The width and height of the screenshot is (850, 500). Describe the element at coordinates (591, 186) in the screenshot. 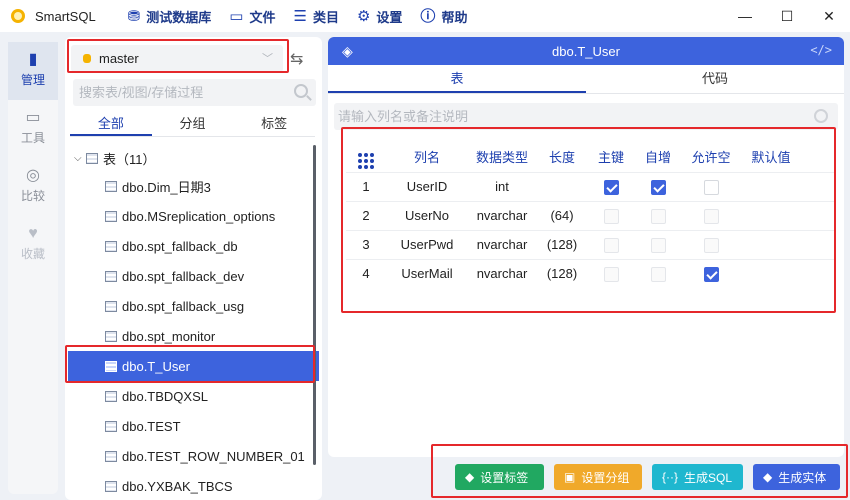

I see `table-row: 1 UserID int` at that location.